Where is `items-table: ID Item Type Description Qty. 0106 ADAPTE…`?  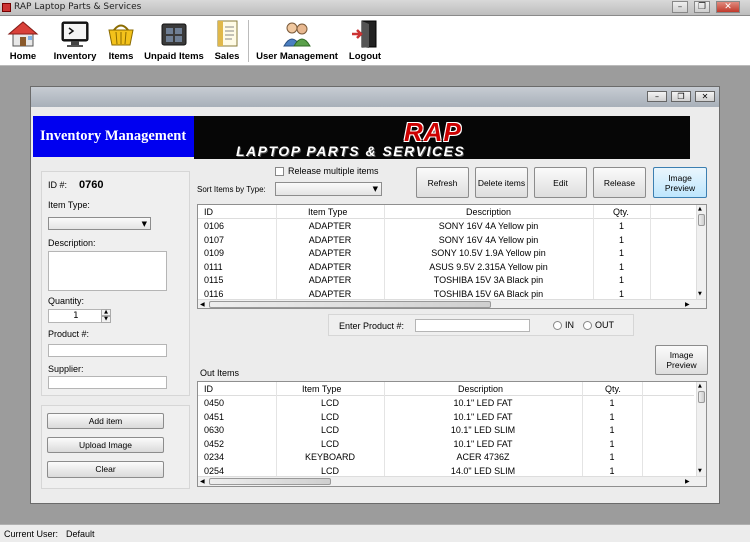
items-table: ID Item Type Description Qty. 0106 ADAPTE… is located at coordinates (452, 256).